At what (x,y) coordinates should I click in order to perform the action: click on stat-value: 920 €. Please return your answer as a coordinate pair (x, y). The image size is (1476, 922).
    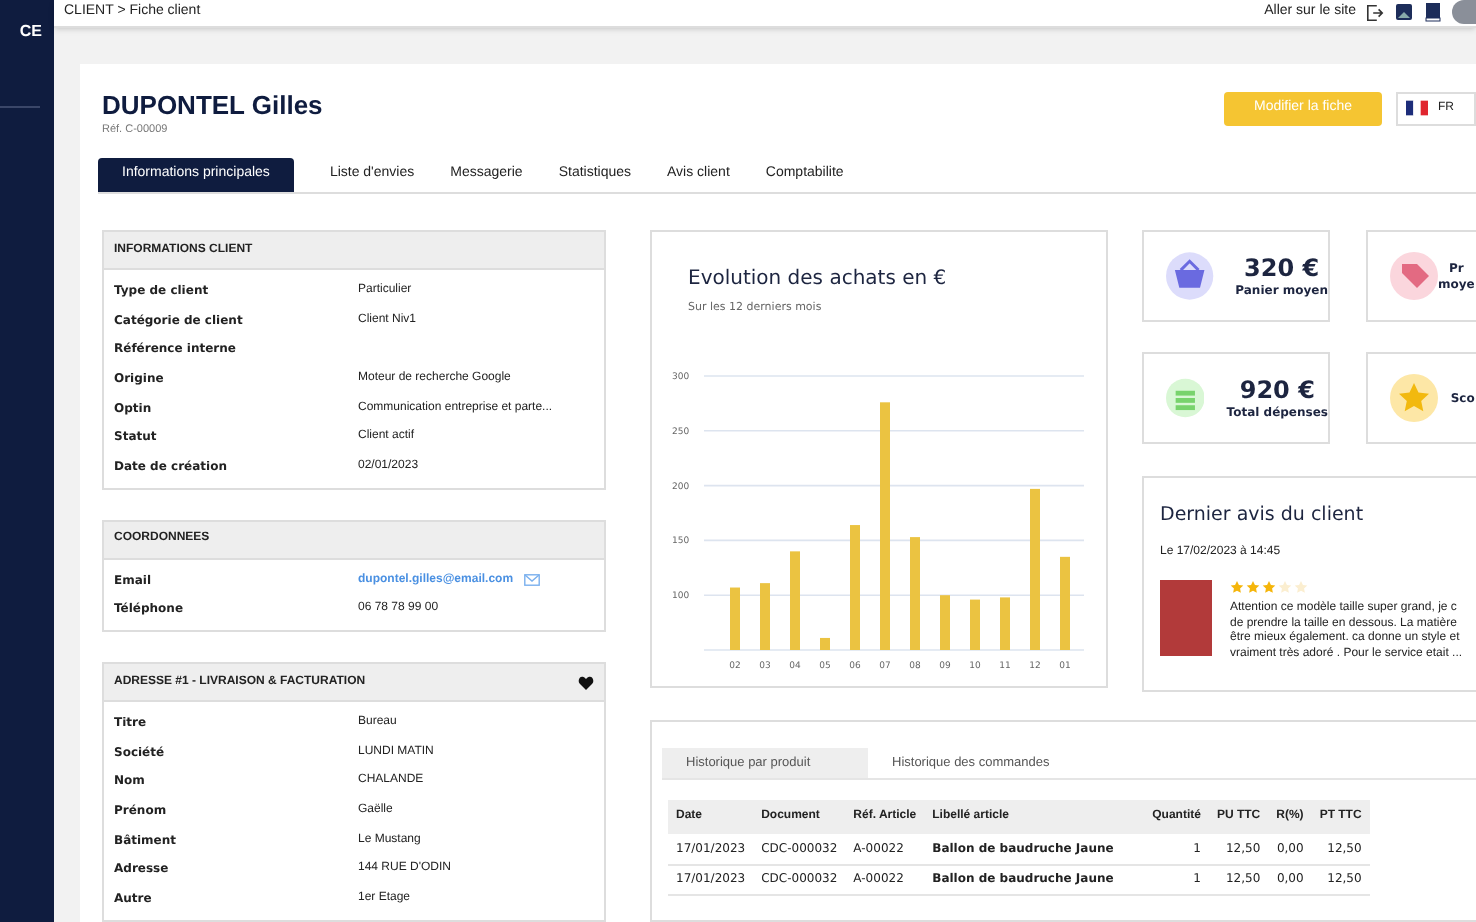
    Looking at the image, I should click on (1277, 390).